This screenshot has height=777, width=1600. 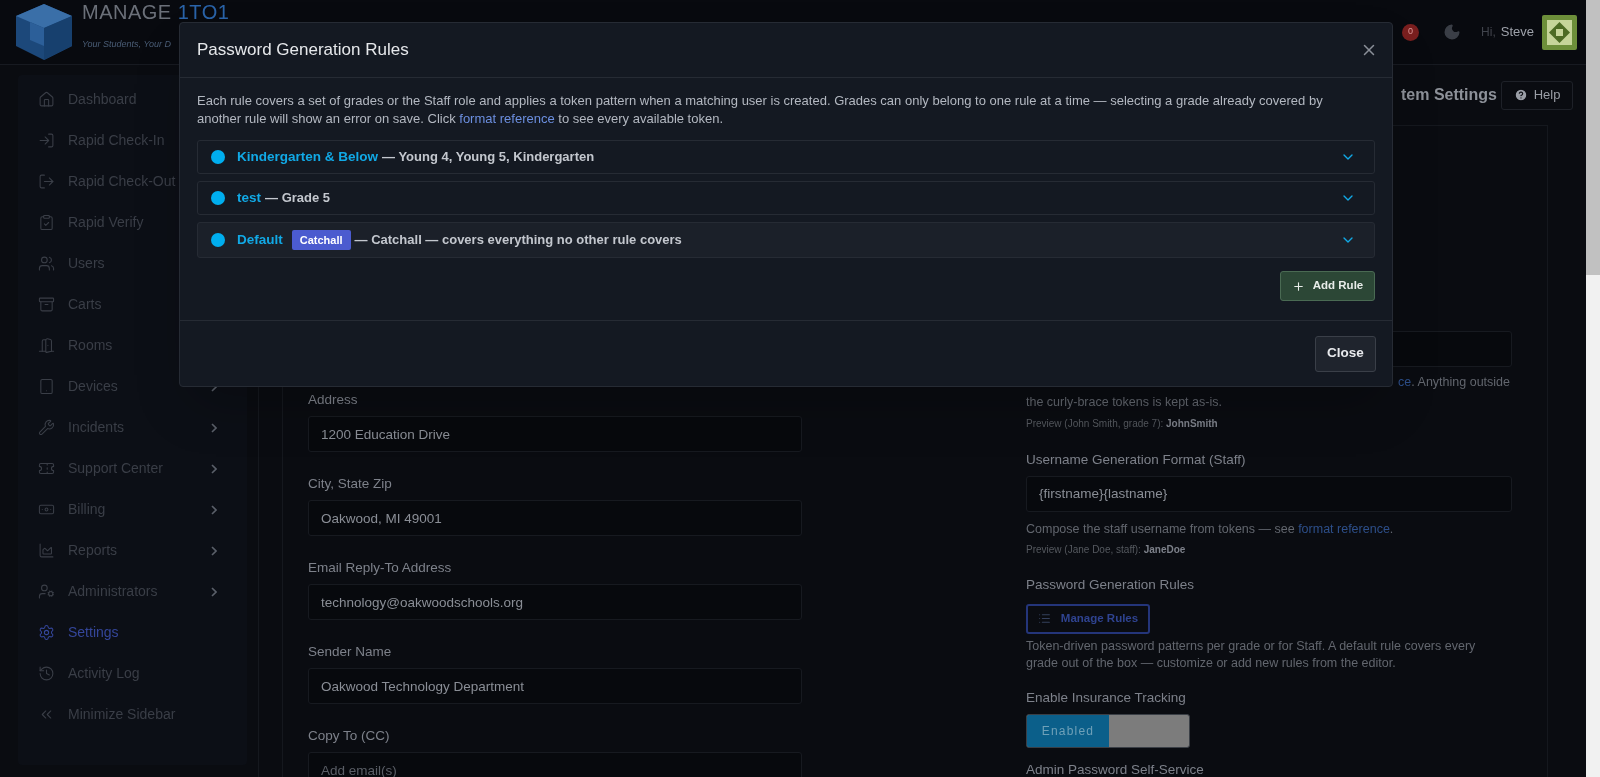 What do you see at coordinates (555, 518) in the screenshot?
I see `input-field: Oakwood, MI 49001` at bounding box center [555, 518].